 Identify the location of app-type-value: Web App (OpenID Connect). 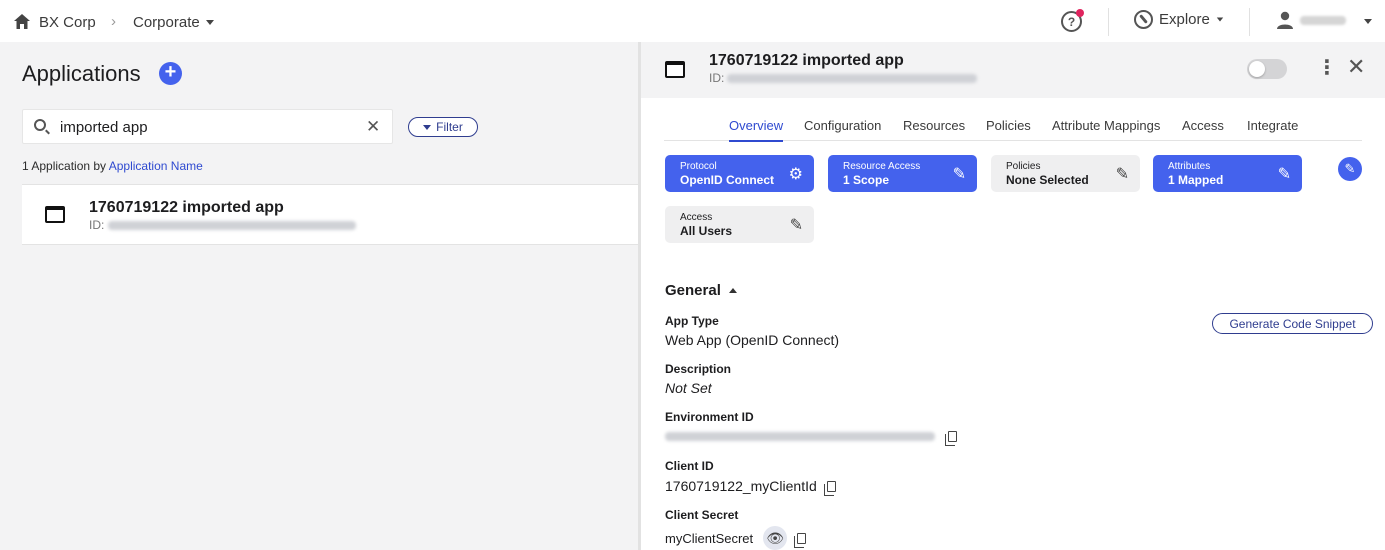
(752, 340).